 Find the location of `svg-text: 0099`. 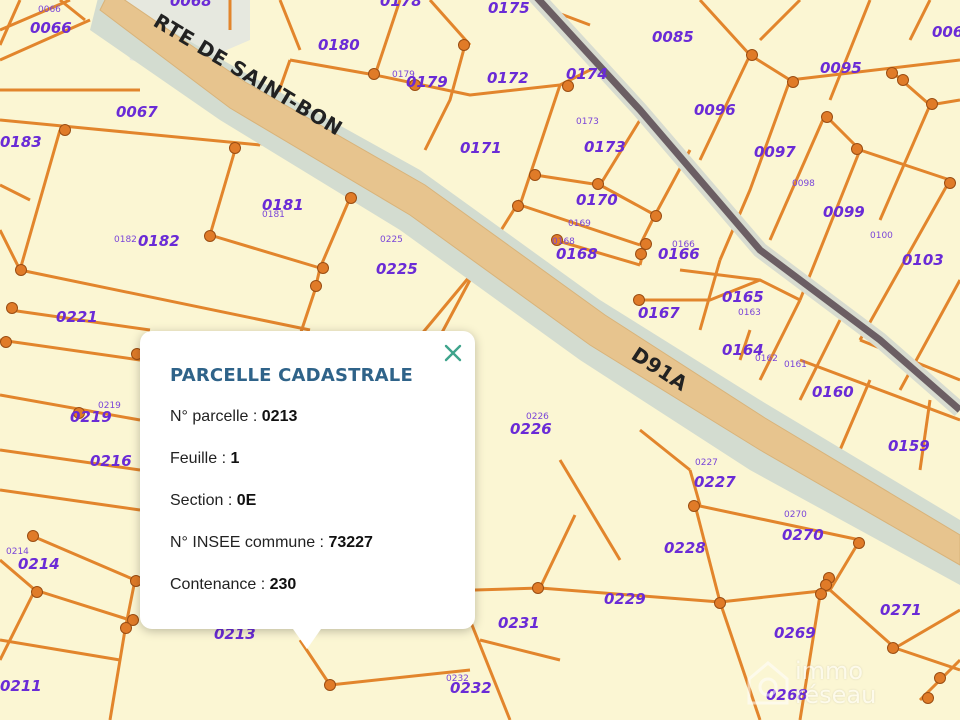

svg-text: 0099 is located at coordinates (844, 212).